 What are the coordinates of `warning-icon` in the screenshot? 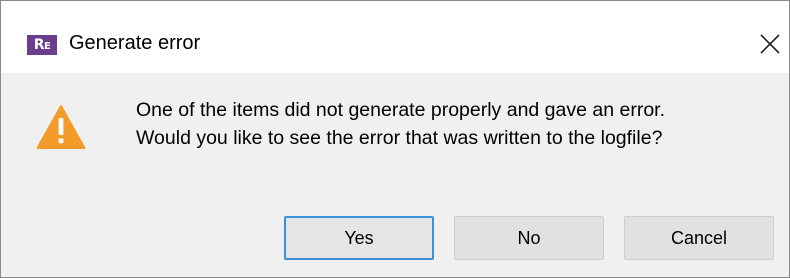 It's located at (61, 127).